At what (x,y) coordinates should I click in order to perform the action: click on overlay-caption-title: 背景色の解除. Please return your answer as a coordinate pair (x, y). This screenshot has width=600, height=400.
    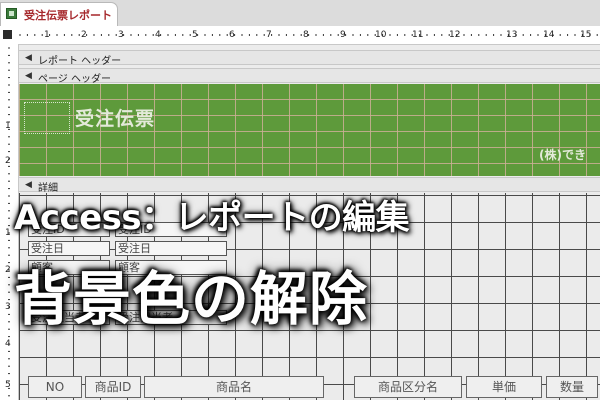
    Looking at the image, I should click on (191, 299).